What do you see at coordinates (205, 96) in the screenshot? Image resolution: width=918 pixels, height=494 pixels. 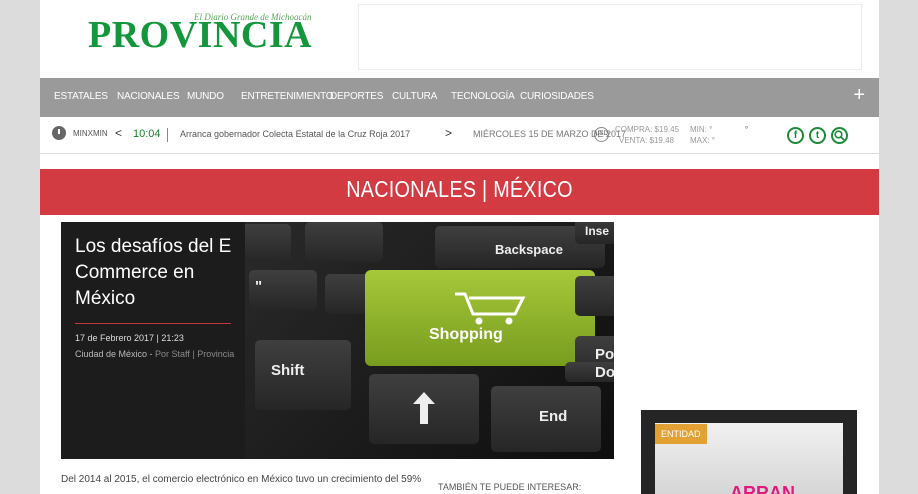 I see `nav-item-mundo: Mundo` at bounding box center [205, 96].